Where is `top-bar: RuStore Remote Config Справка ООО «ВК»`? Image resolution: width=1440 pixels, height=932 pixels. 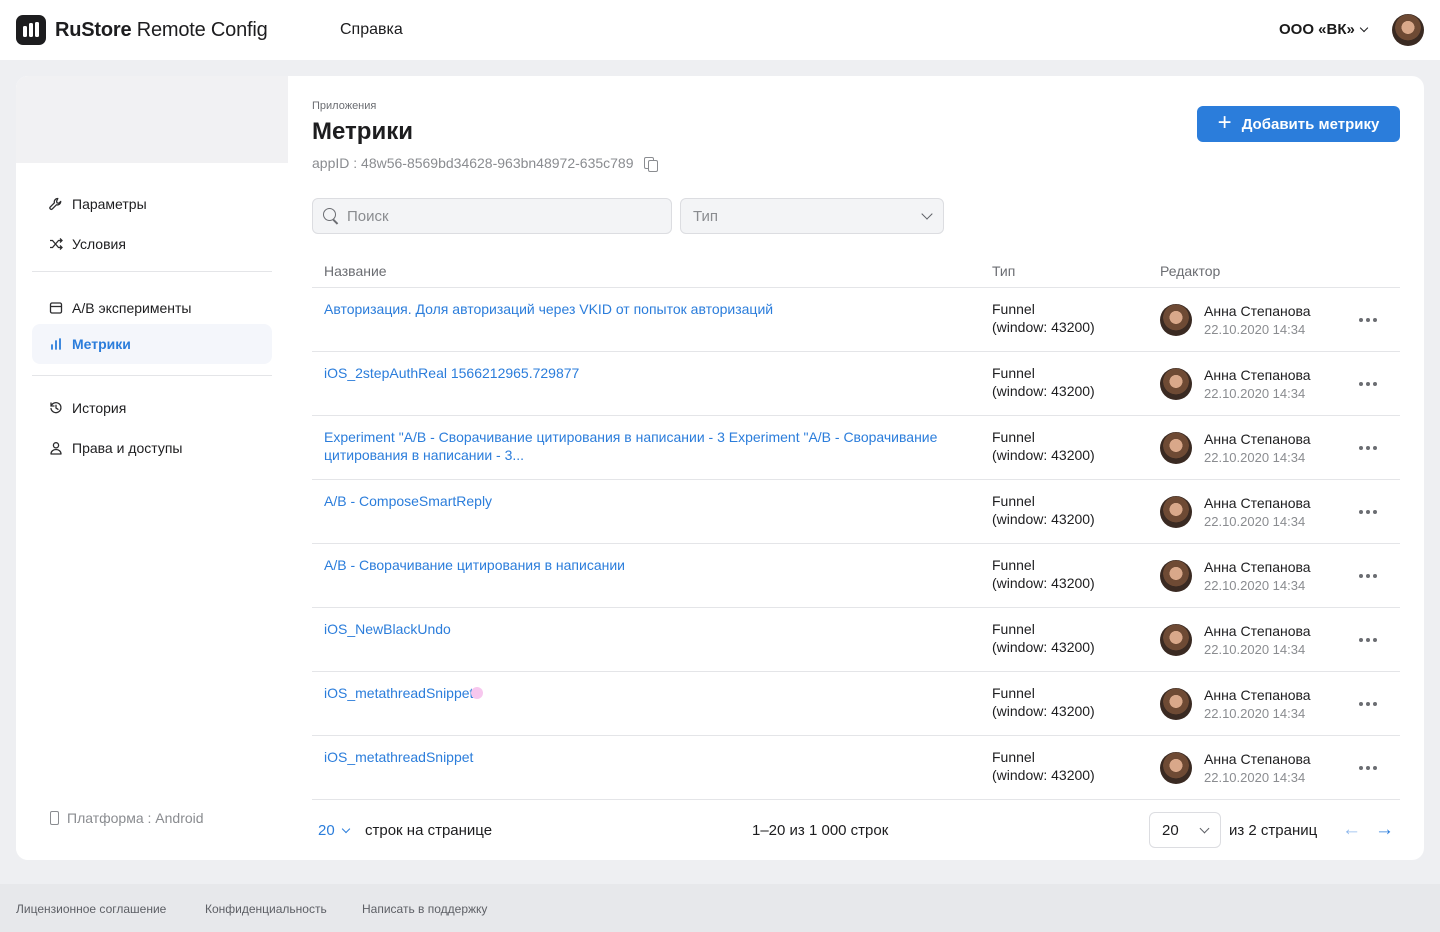 top-bar: RuStore Remote Config Справка ООО «ВК» is located at coordinates (720, 30).